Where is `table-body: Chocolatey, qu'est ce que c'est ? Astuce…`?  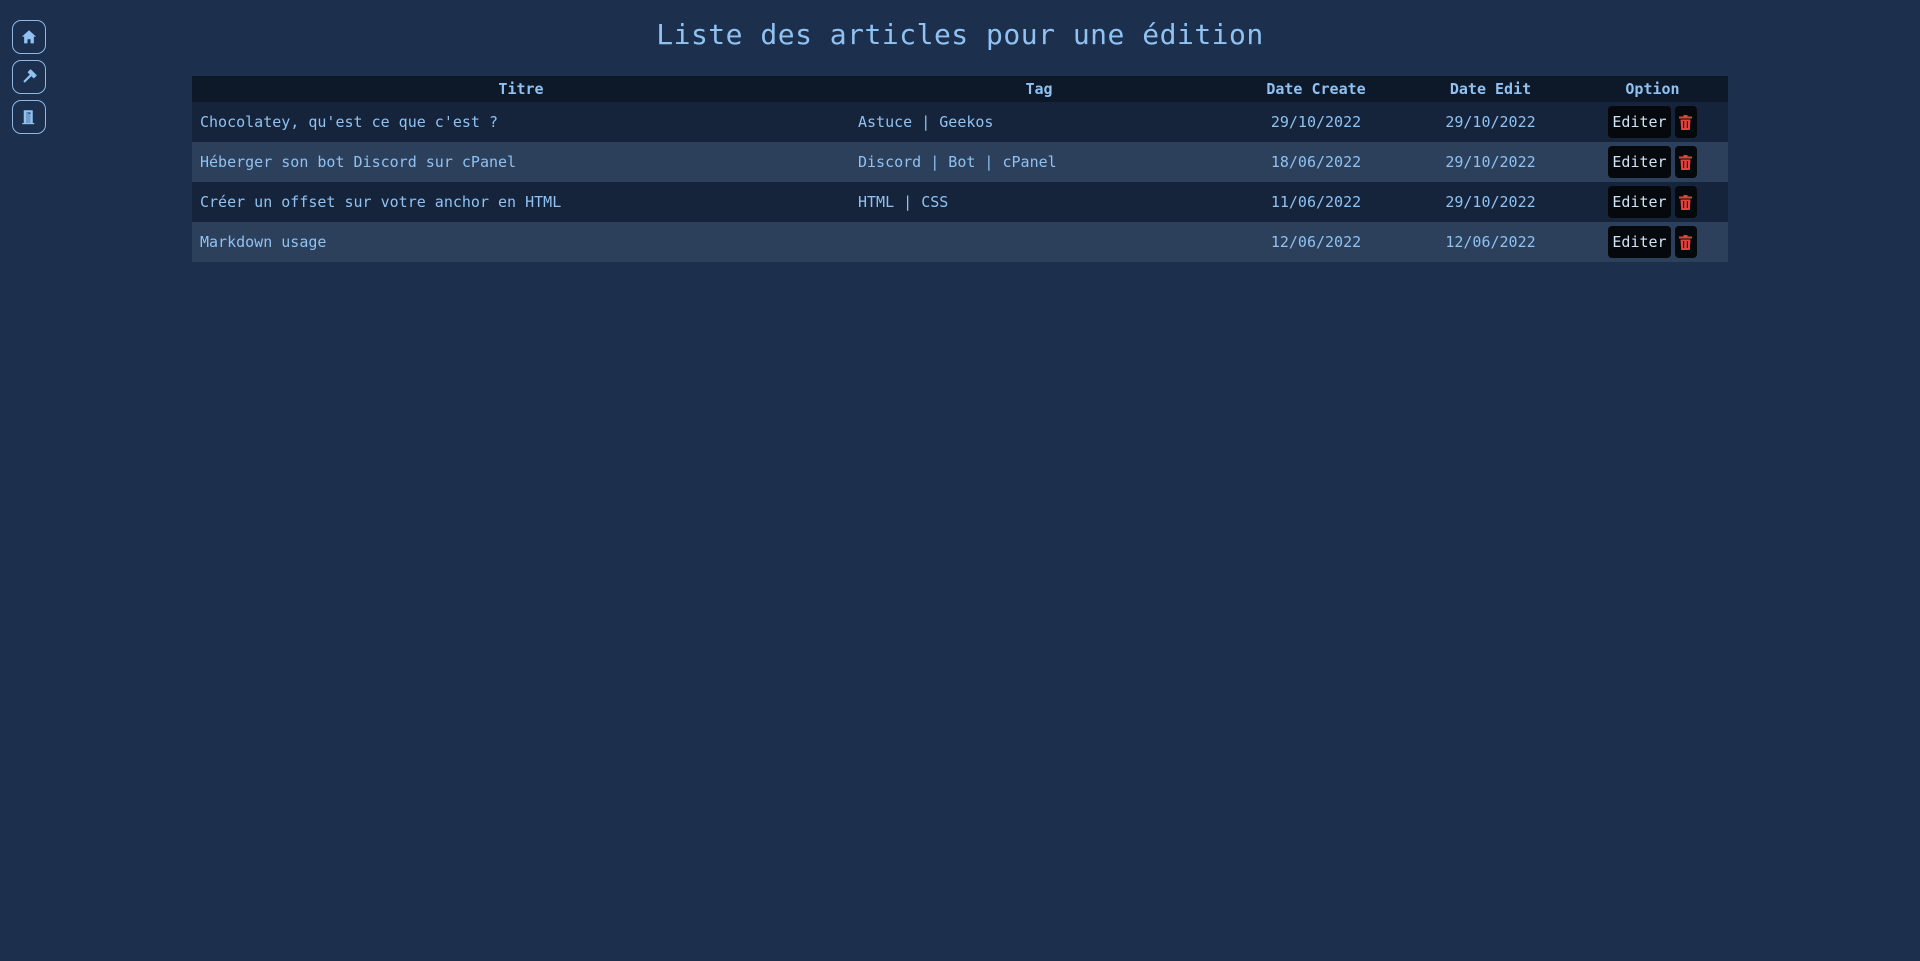 table-body: Chocolatey, qu'est ce que c'est ? Astuce… is located at coordinates (960, 182).